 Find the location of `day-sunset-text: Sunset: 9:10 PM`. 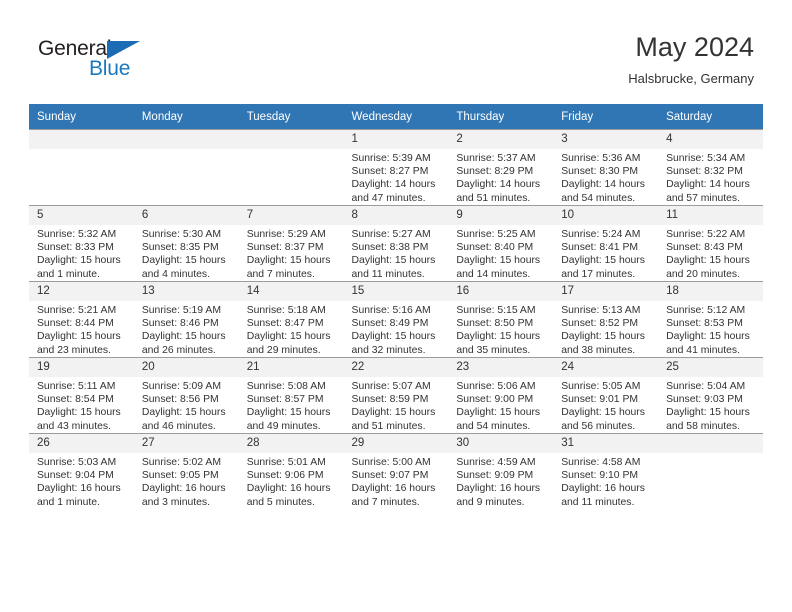

day-sunset-text: Sunset: 9:10 PM is located at coordinates (600, 476).